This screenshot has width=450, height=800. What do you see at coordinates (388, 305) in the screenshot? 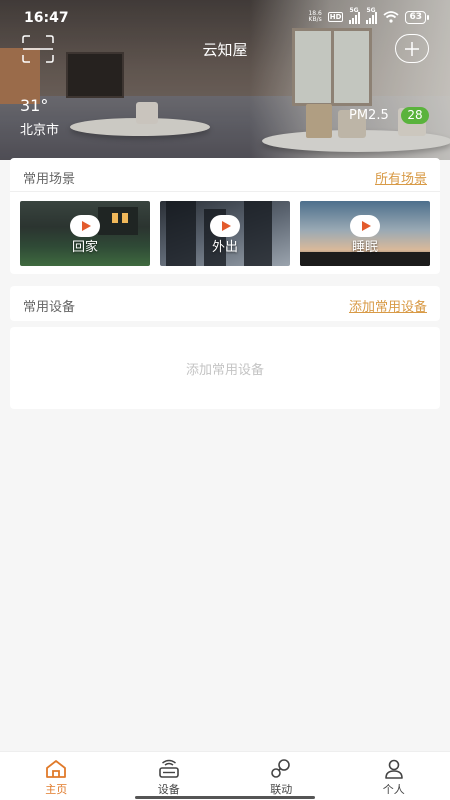
I see `add-device-link: 添加常用设备` at bounding box center [388, 305].